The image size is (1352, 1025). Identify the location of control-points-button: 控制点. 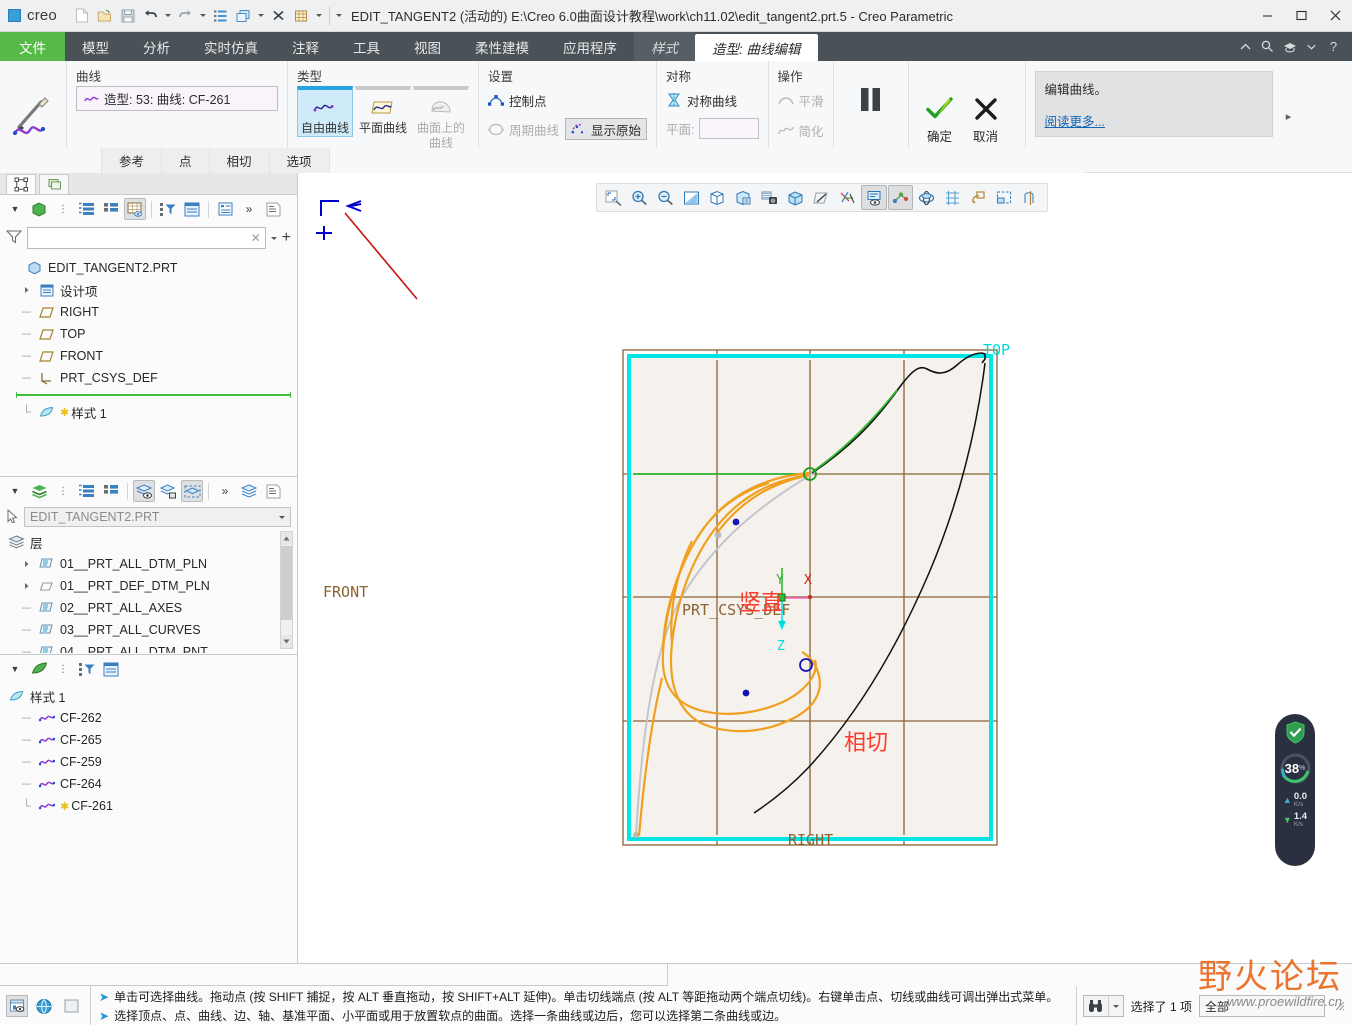
(517, 100).